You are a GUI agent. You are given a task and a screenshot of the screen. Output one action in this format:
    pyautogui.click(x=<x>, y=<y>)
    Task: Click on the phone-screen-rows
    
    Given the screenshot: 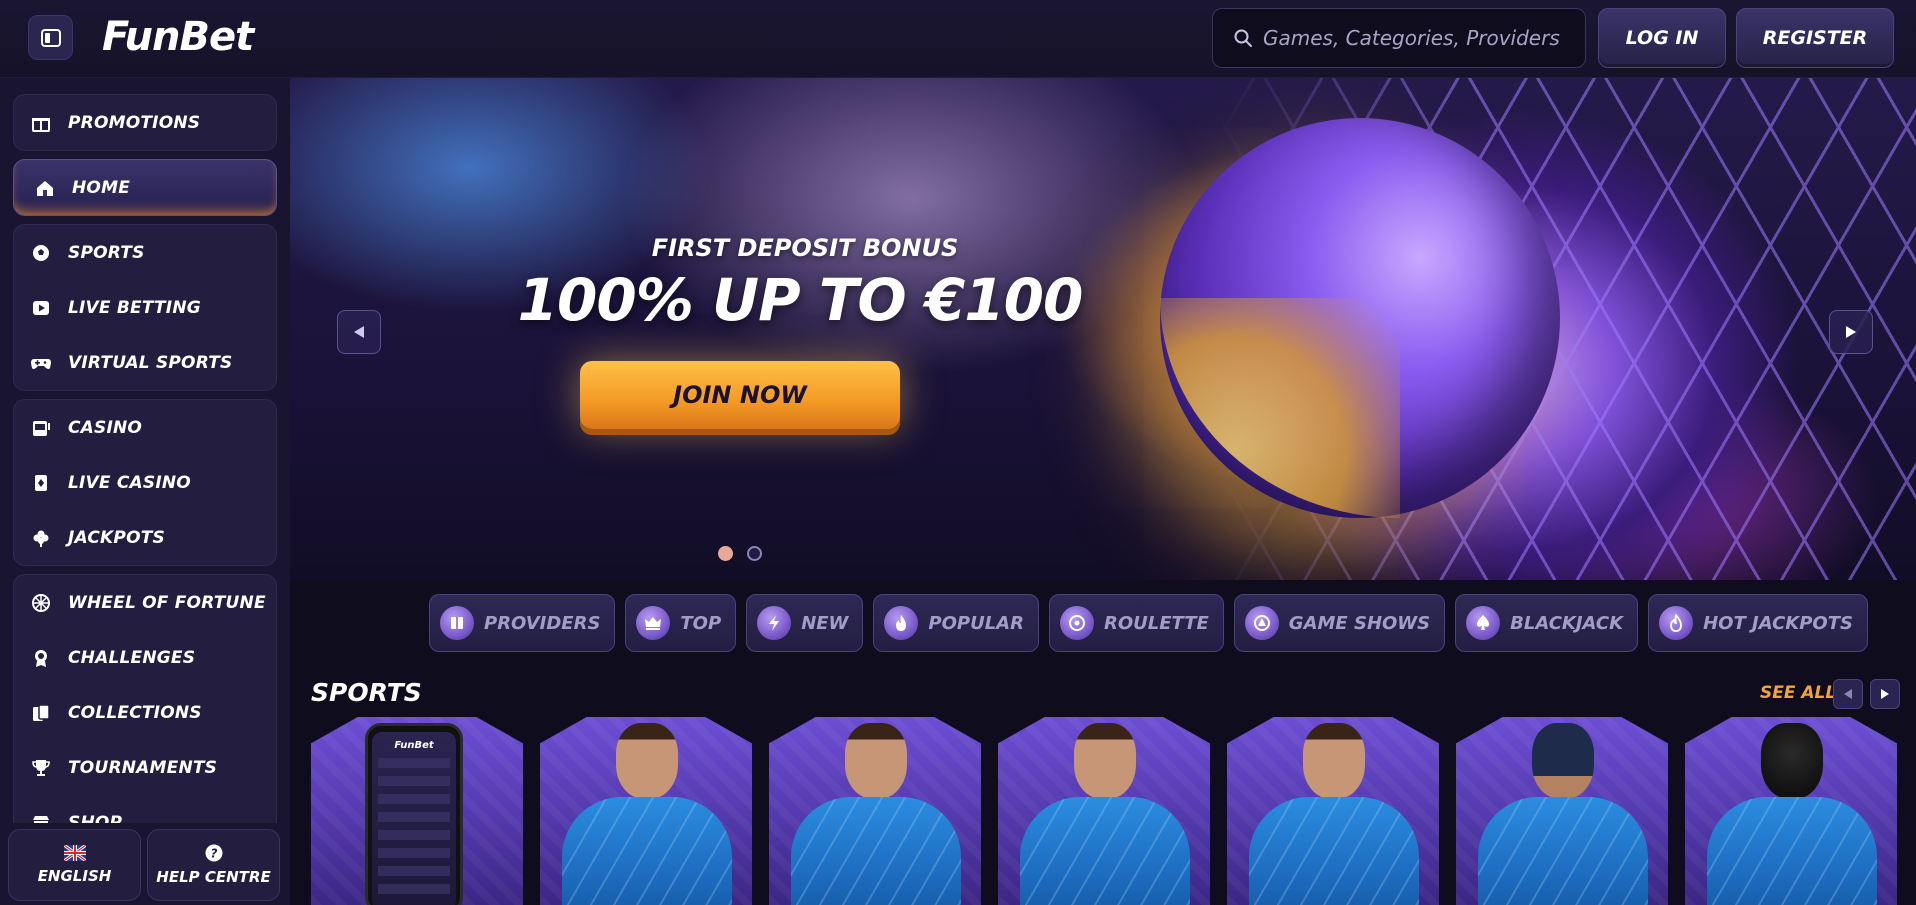 What is the action you would take?
    pyautogui.click(x=414, y=829)
    